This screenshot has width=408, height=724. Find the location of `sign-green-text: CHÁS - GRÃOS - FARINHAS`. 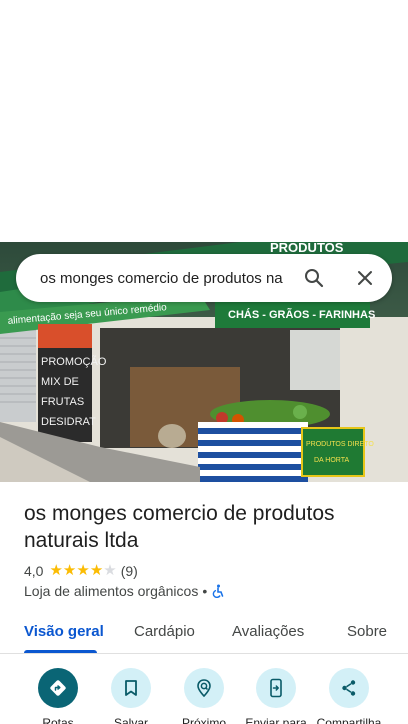

sign-green-text: CHÁS - GRÃOS - FARINHAS is located at coordinates (301, 314).